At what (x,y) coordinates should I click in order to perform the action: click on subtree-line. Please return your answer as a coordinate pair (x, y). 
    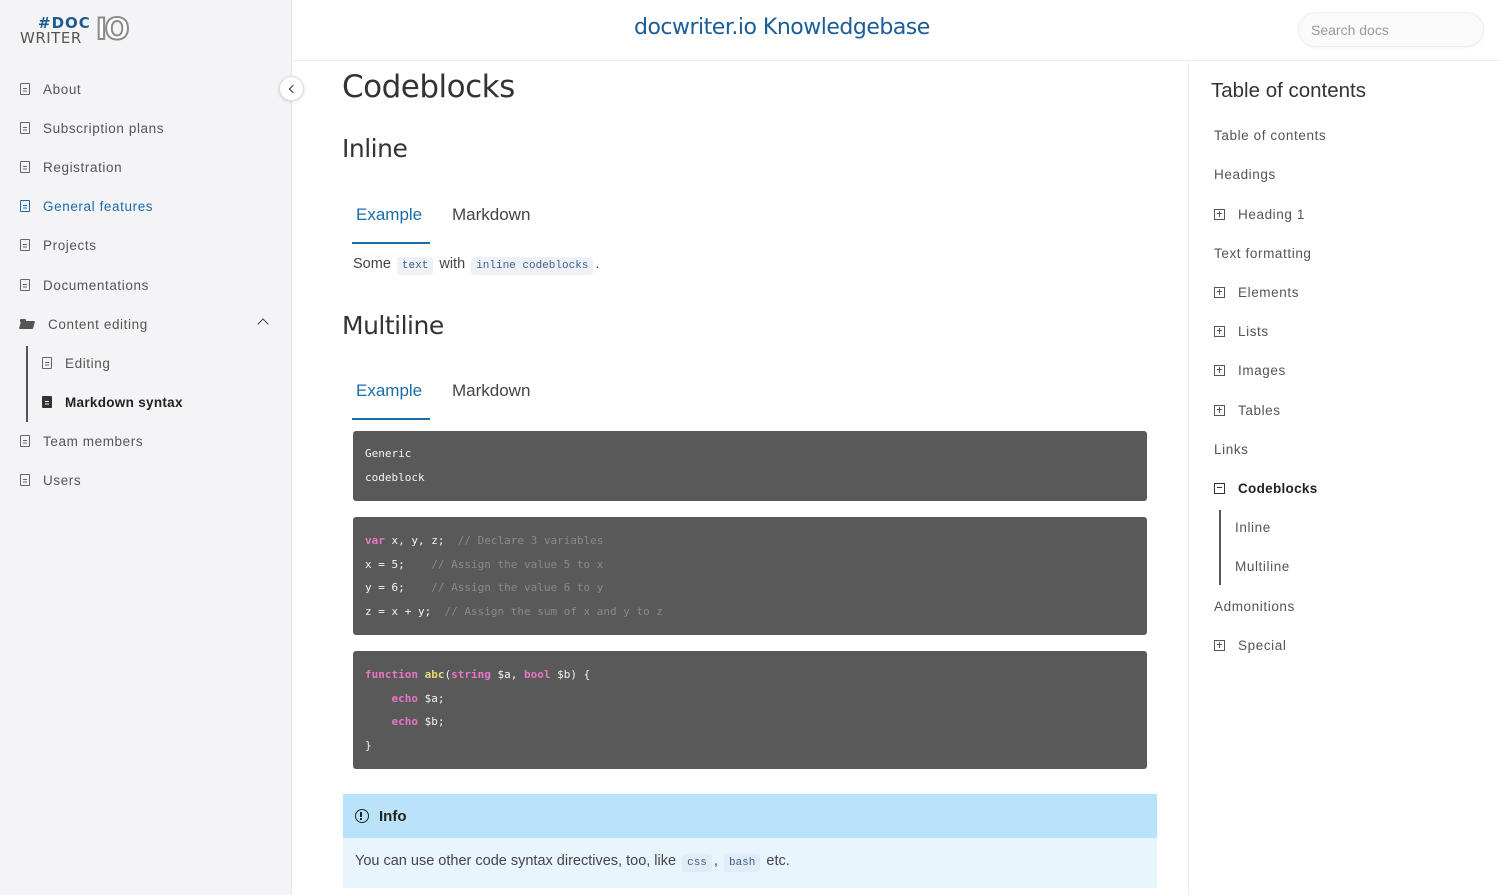
    Looking at the image, I should click on (27, 384).